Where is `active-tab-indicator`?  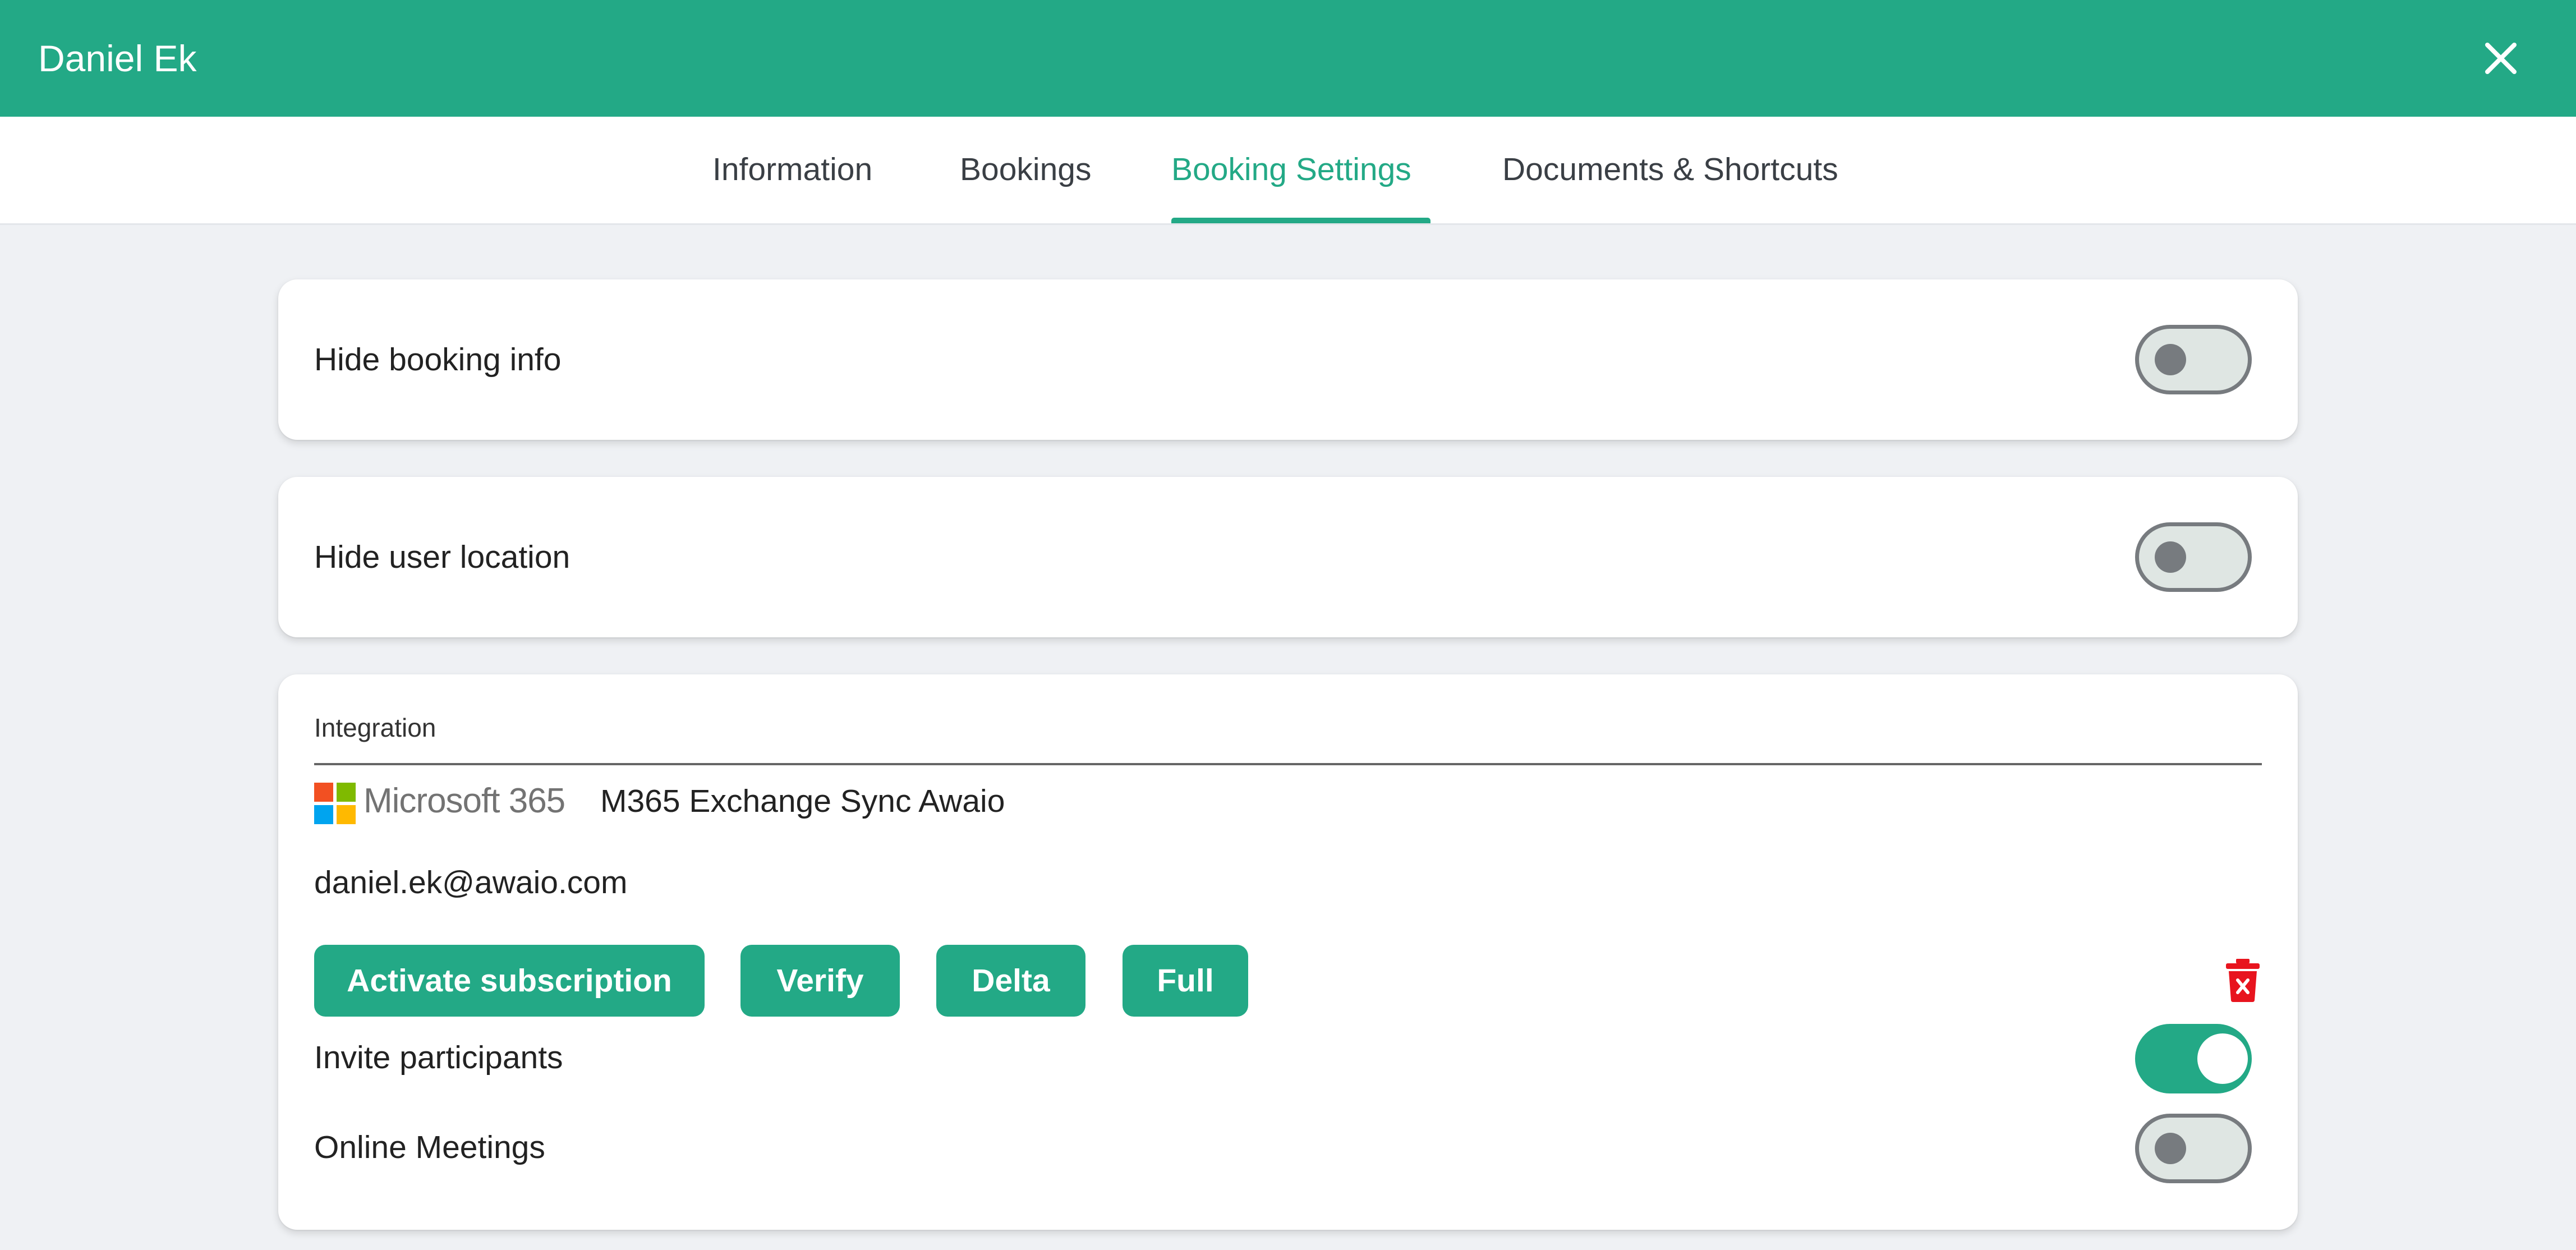 active-tab-indicator is located at coordinates (1300, 221).